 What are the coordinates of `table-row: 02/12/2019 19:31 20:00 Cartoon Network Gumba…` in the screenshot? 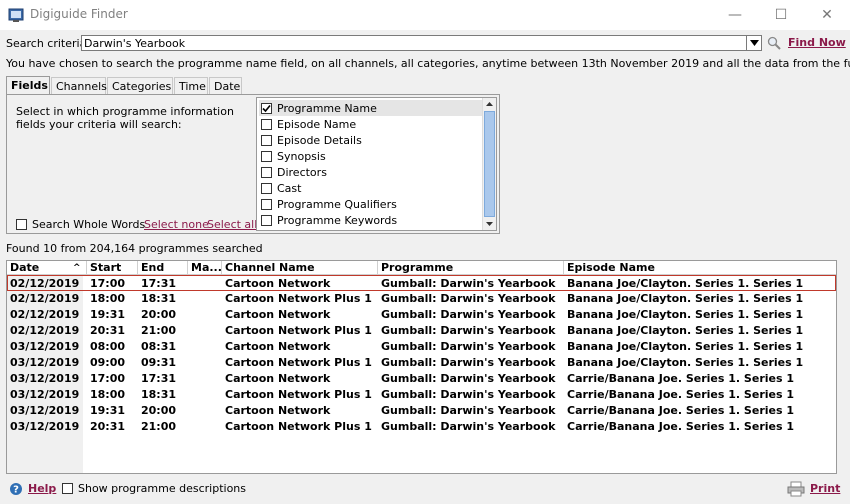 It's located at (421, 315).